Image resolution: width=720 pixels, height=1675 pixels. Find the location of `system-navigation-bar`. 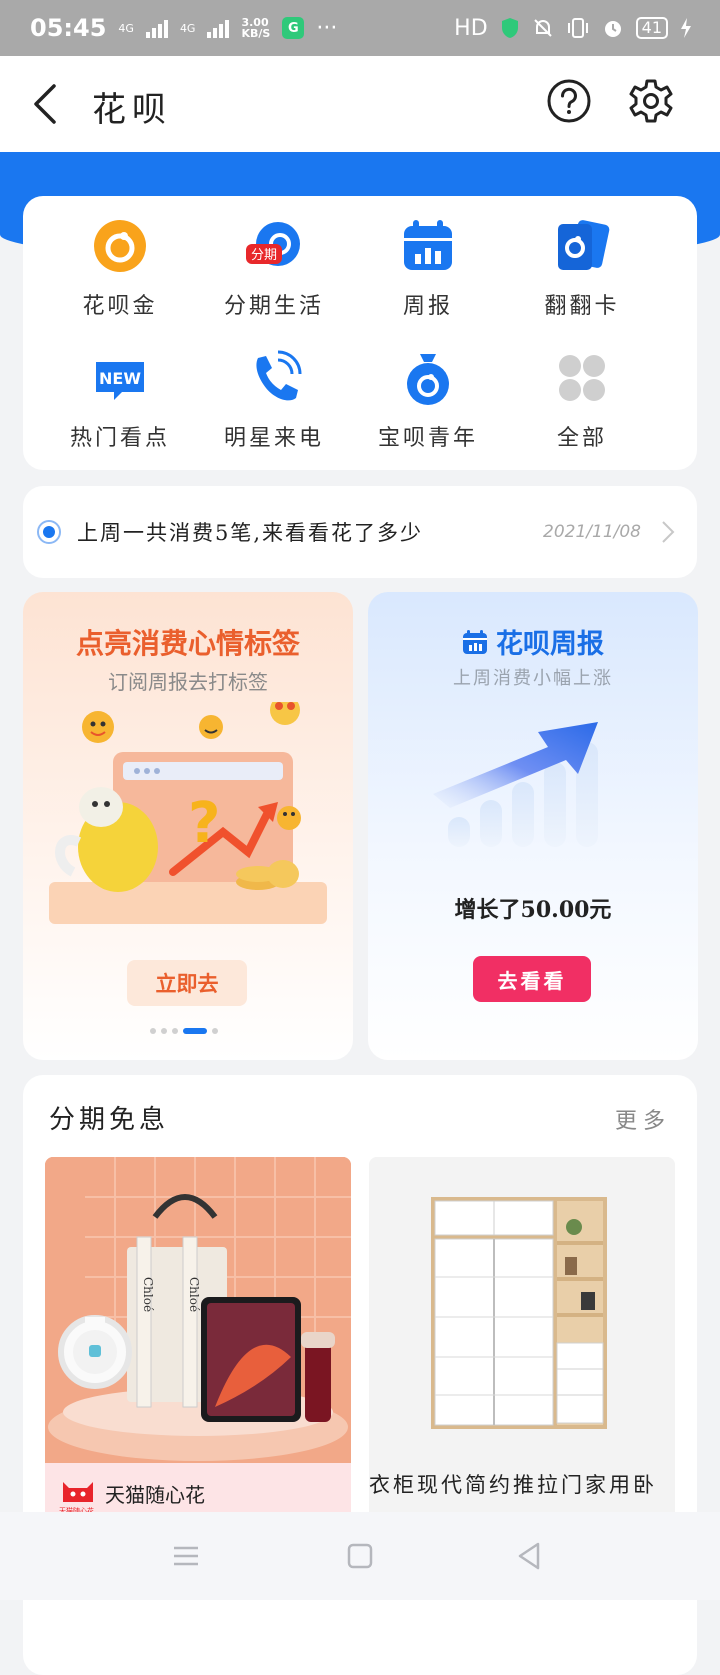

system-navigation-bar is located at coordinates (360, 1556).